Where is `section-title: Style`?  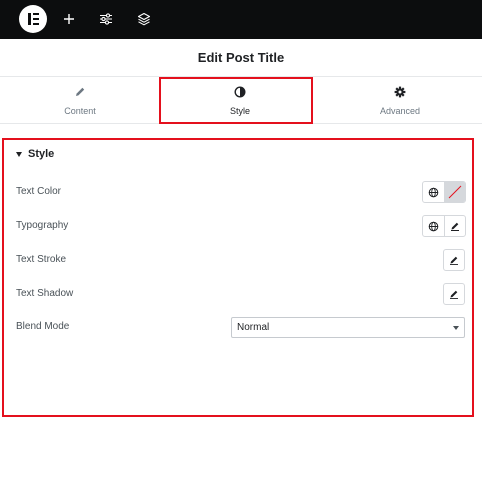 section-title: Style is located at coordinates (41, 154).